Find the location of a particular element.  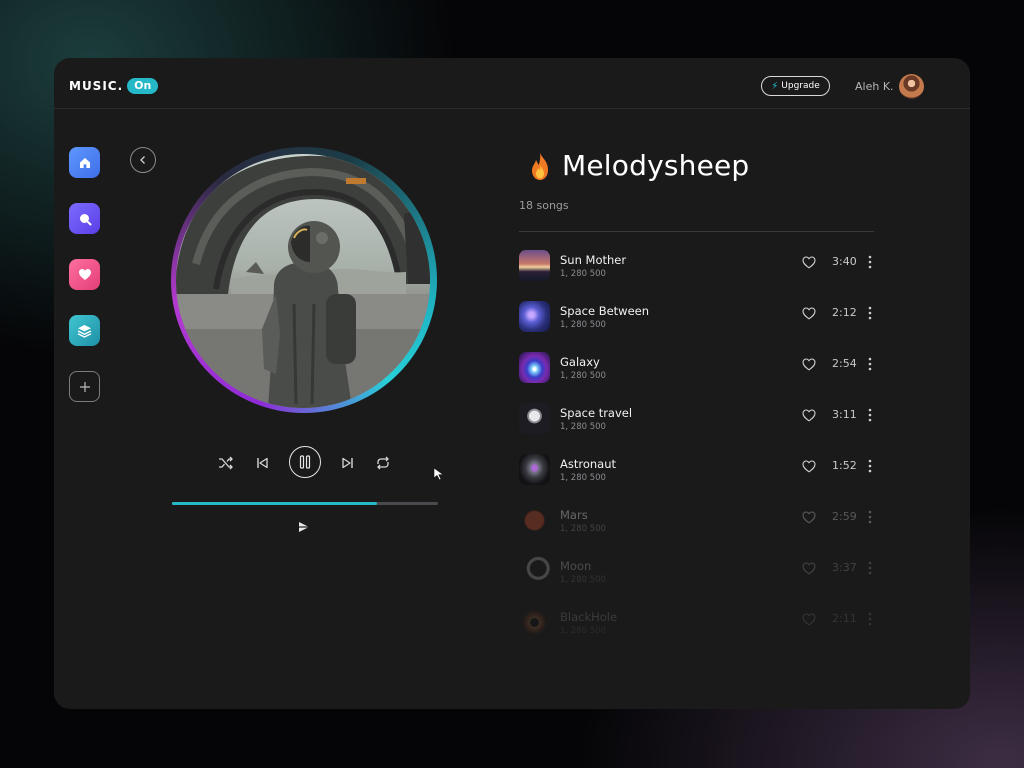

sidebar-item-library is located at coordinates (84, 330).